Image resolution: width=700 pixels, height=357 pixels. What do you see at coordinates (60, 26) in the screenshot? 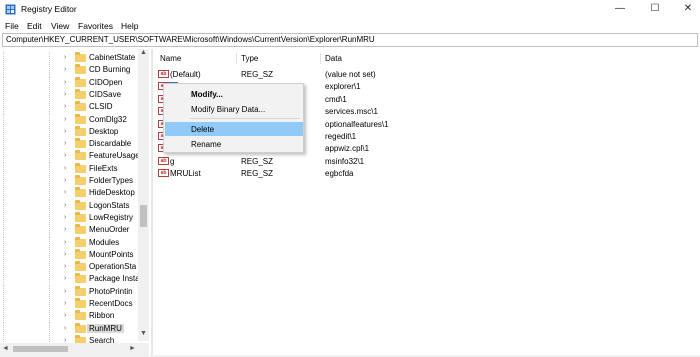
I see `menu-view: View` at bounding box center [60, 26].